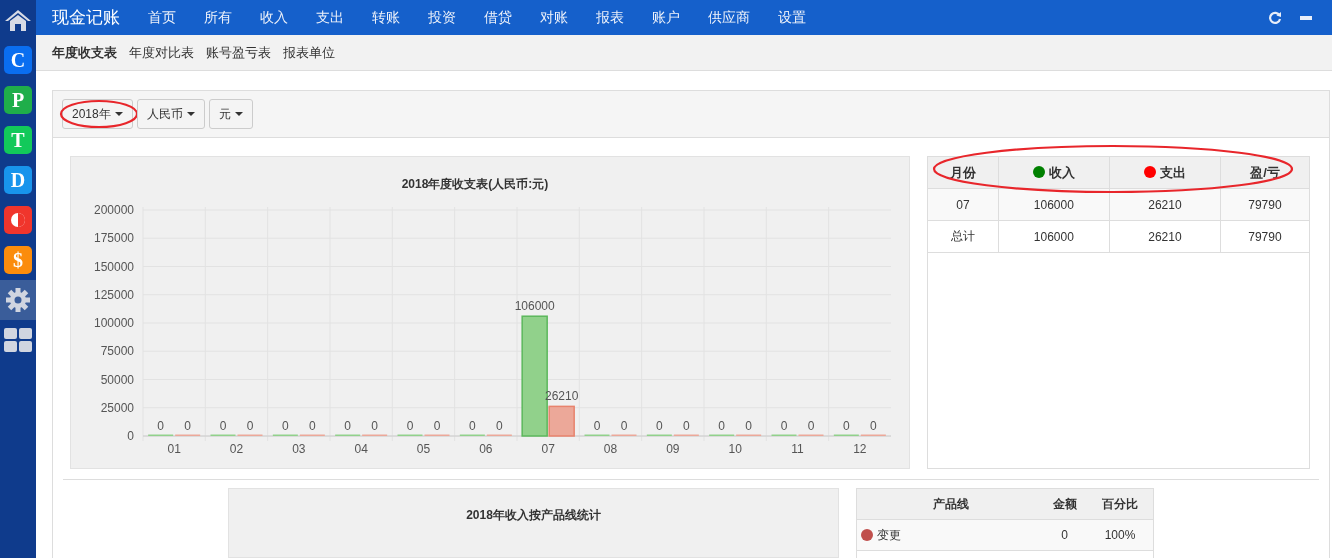 This screenshot has height=558, width=1332. I want to click on axis-label: 12, so click(860, 449).